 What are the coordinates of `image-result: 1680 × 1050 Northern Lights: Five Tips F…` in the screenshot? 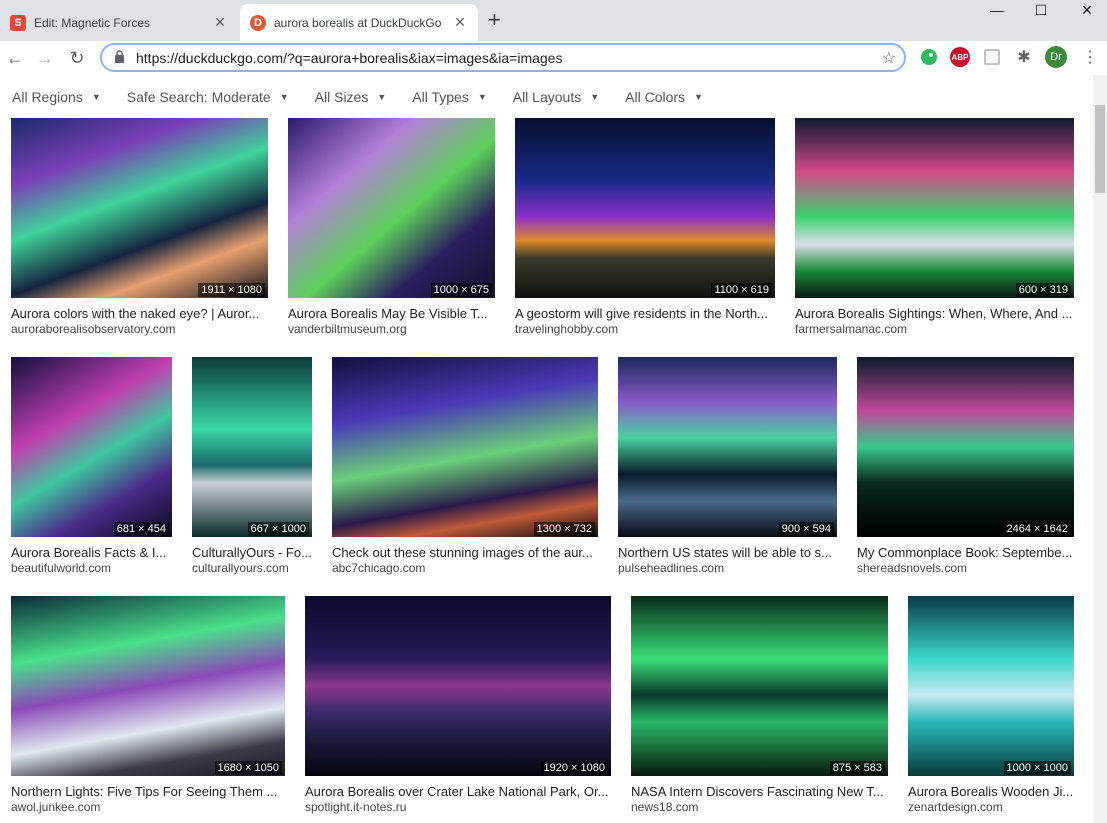 It's located at (148, 707).